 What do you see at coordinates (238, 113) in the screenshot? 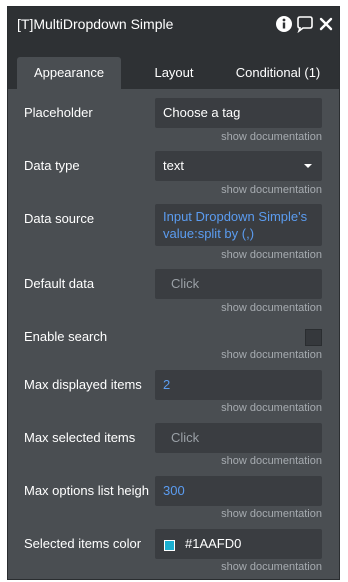
I see `placeholder-input: Choose a tag` at bounding box center [238, 113].